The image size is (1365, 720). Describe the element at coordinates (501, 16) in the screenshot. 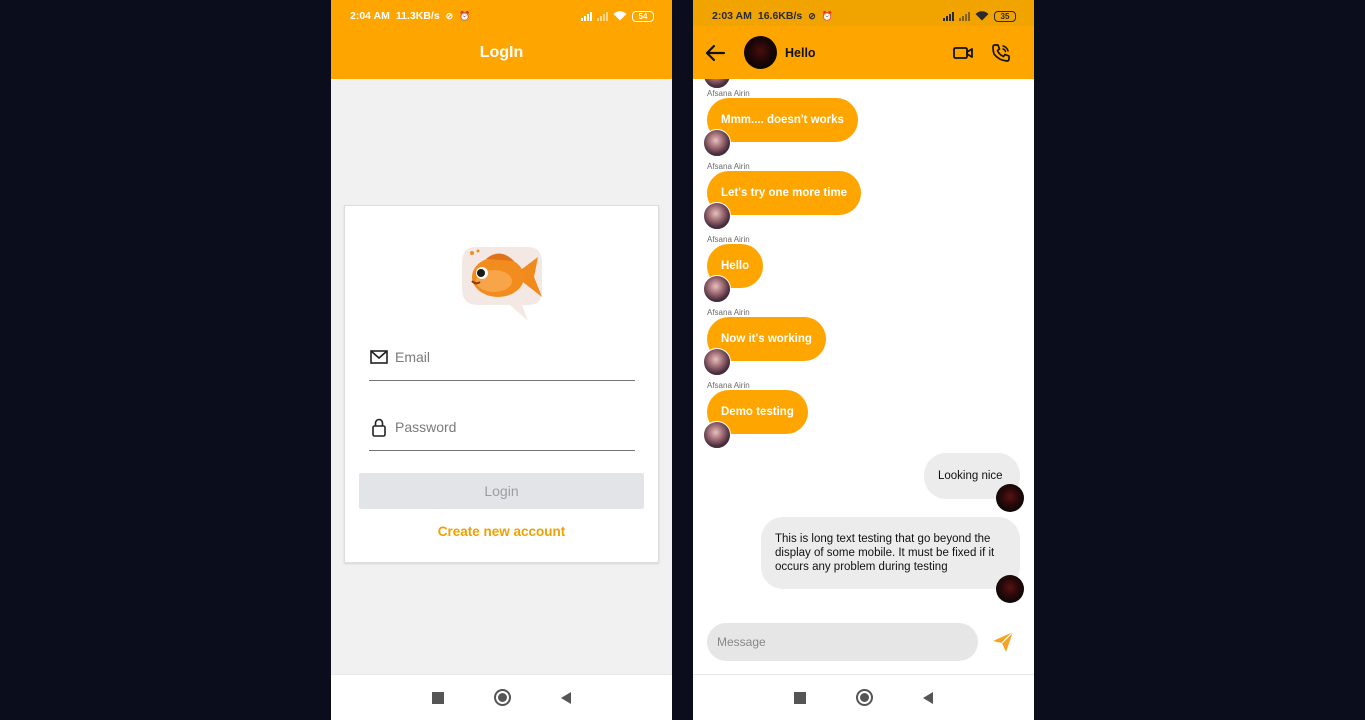

I see `status-bar: 2:04 AM 11.3KB/s ⊘ ⏰ 54` at that location.